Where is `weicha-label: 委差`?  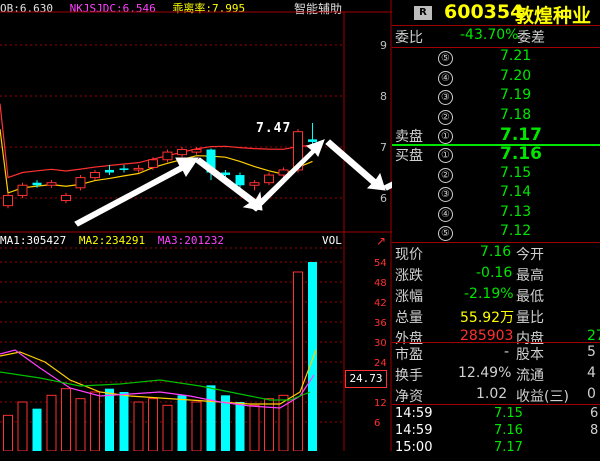 weicha-label: 委差 is located at coordinates (531, 38).